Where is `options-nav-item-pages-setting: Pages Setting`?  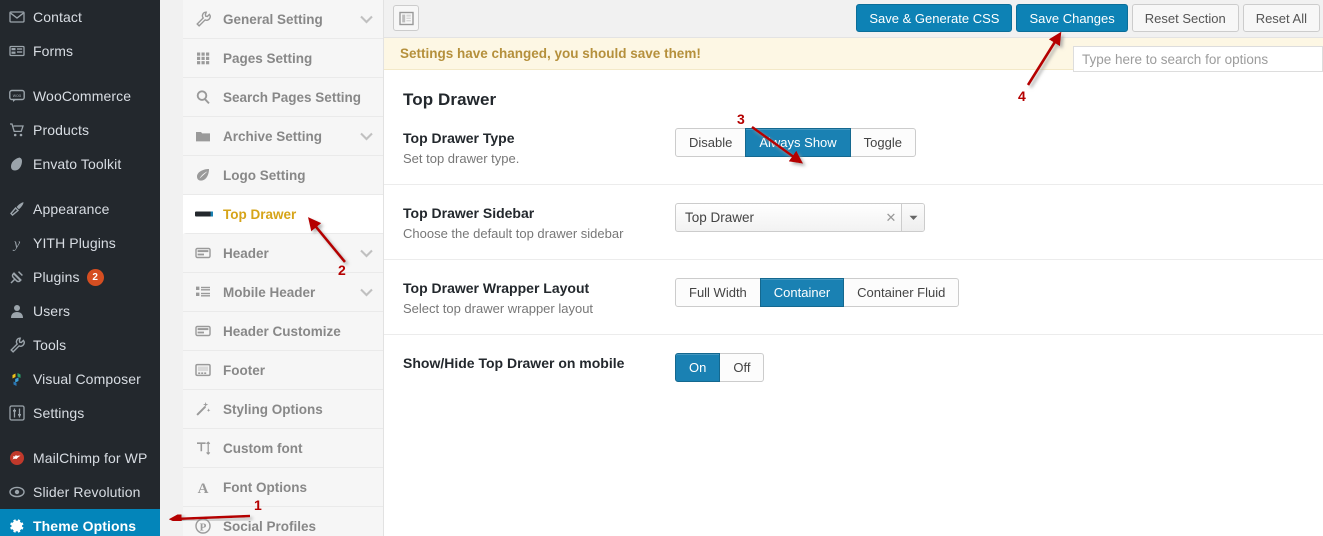 options-nav-item-pages-setting: Pages Setting is located at coordinates (283, 58).